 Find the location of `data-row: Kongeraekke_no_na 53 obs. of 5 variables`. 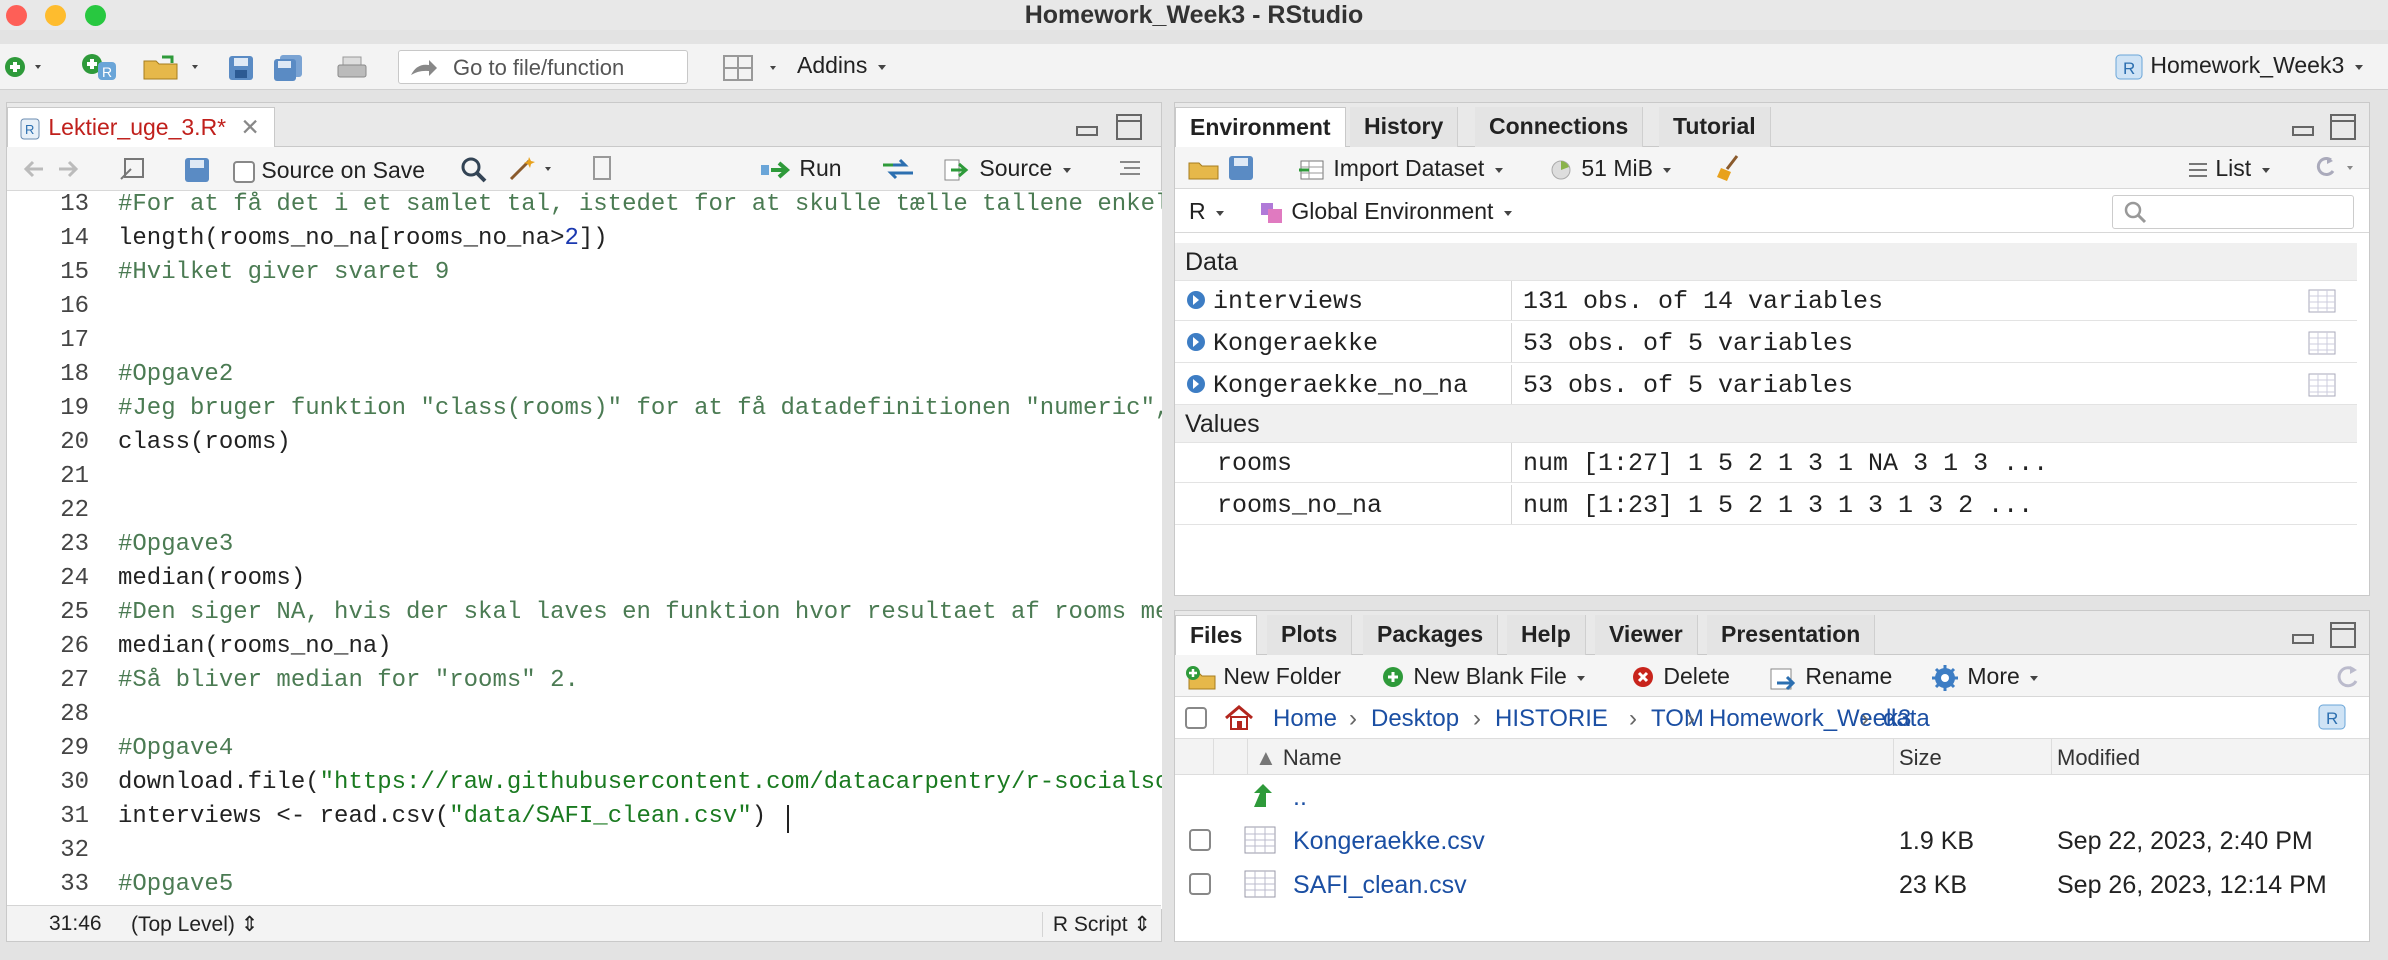

data-row: Kongeraekke_no_na 53 obs. of 5 variables is located at coordinates (1766, 385).